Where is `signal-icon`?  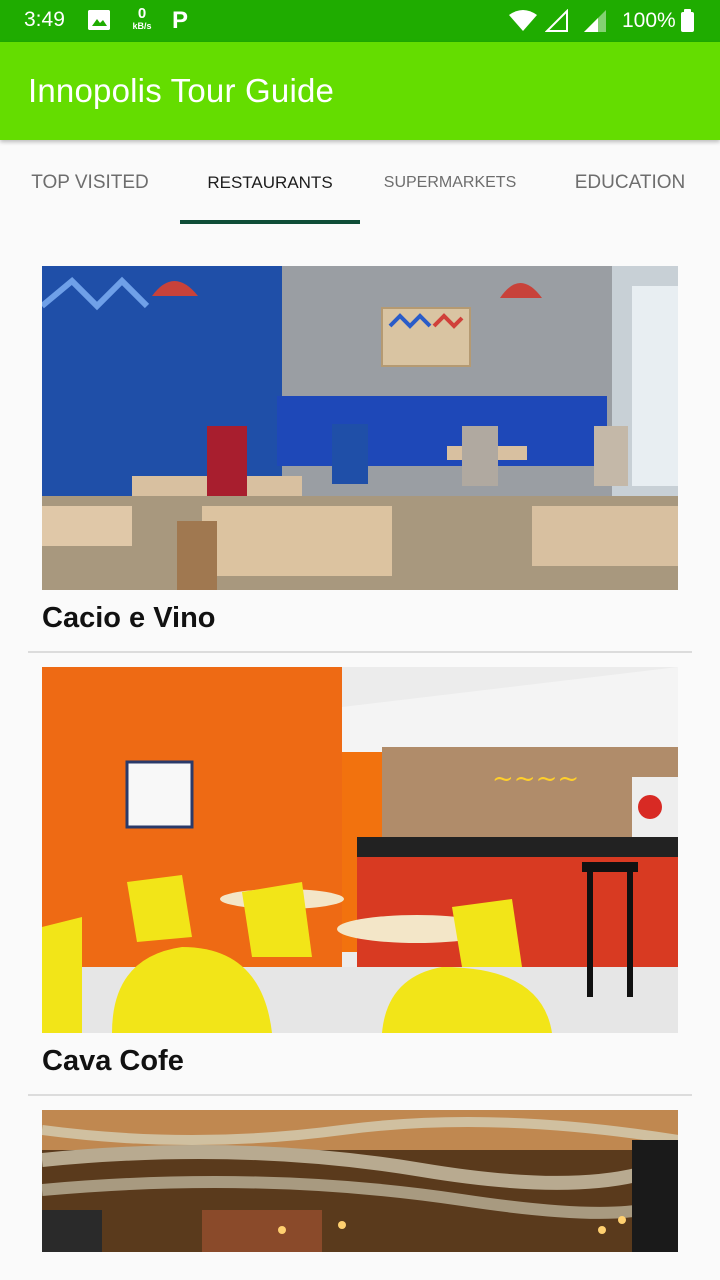 signal-icon is located at coordinates (556, 23).